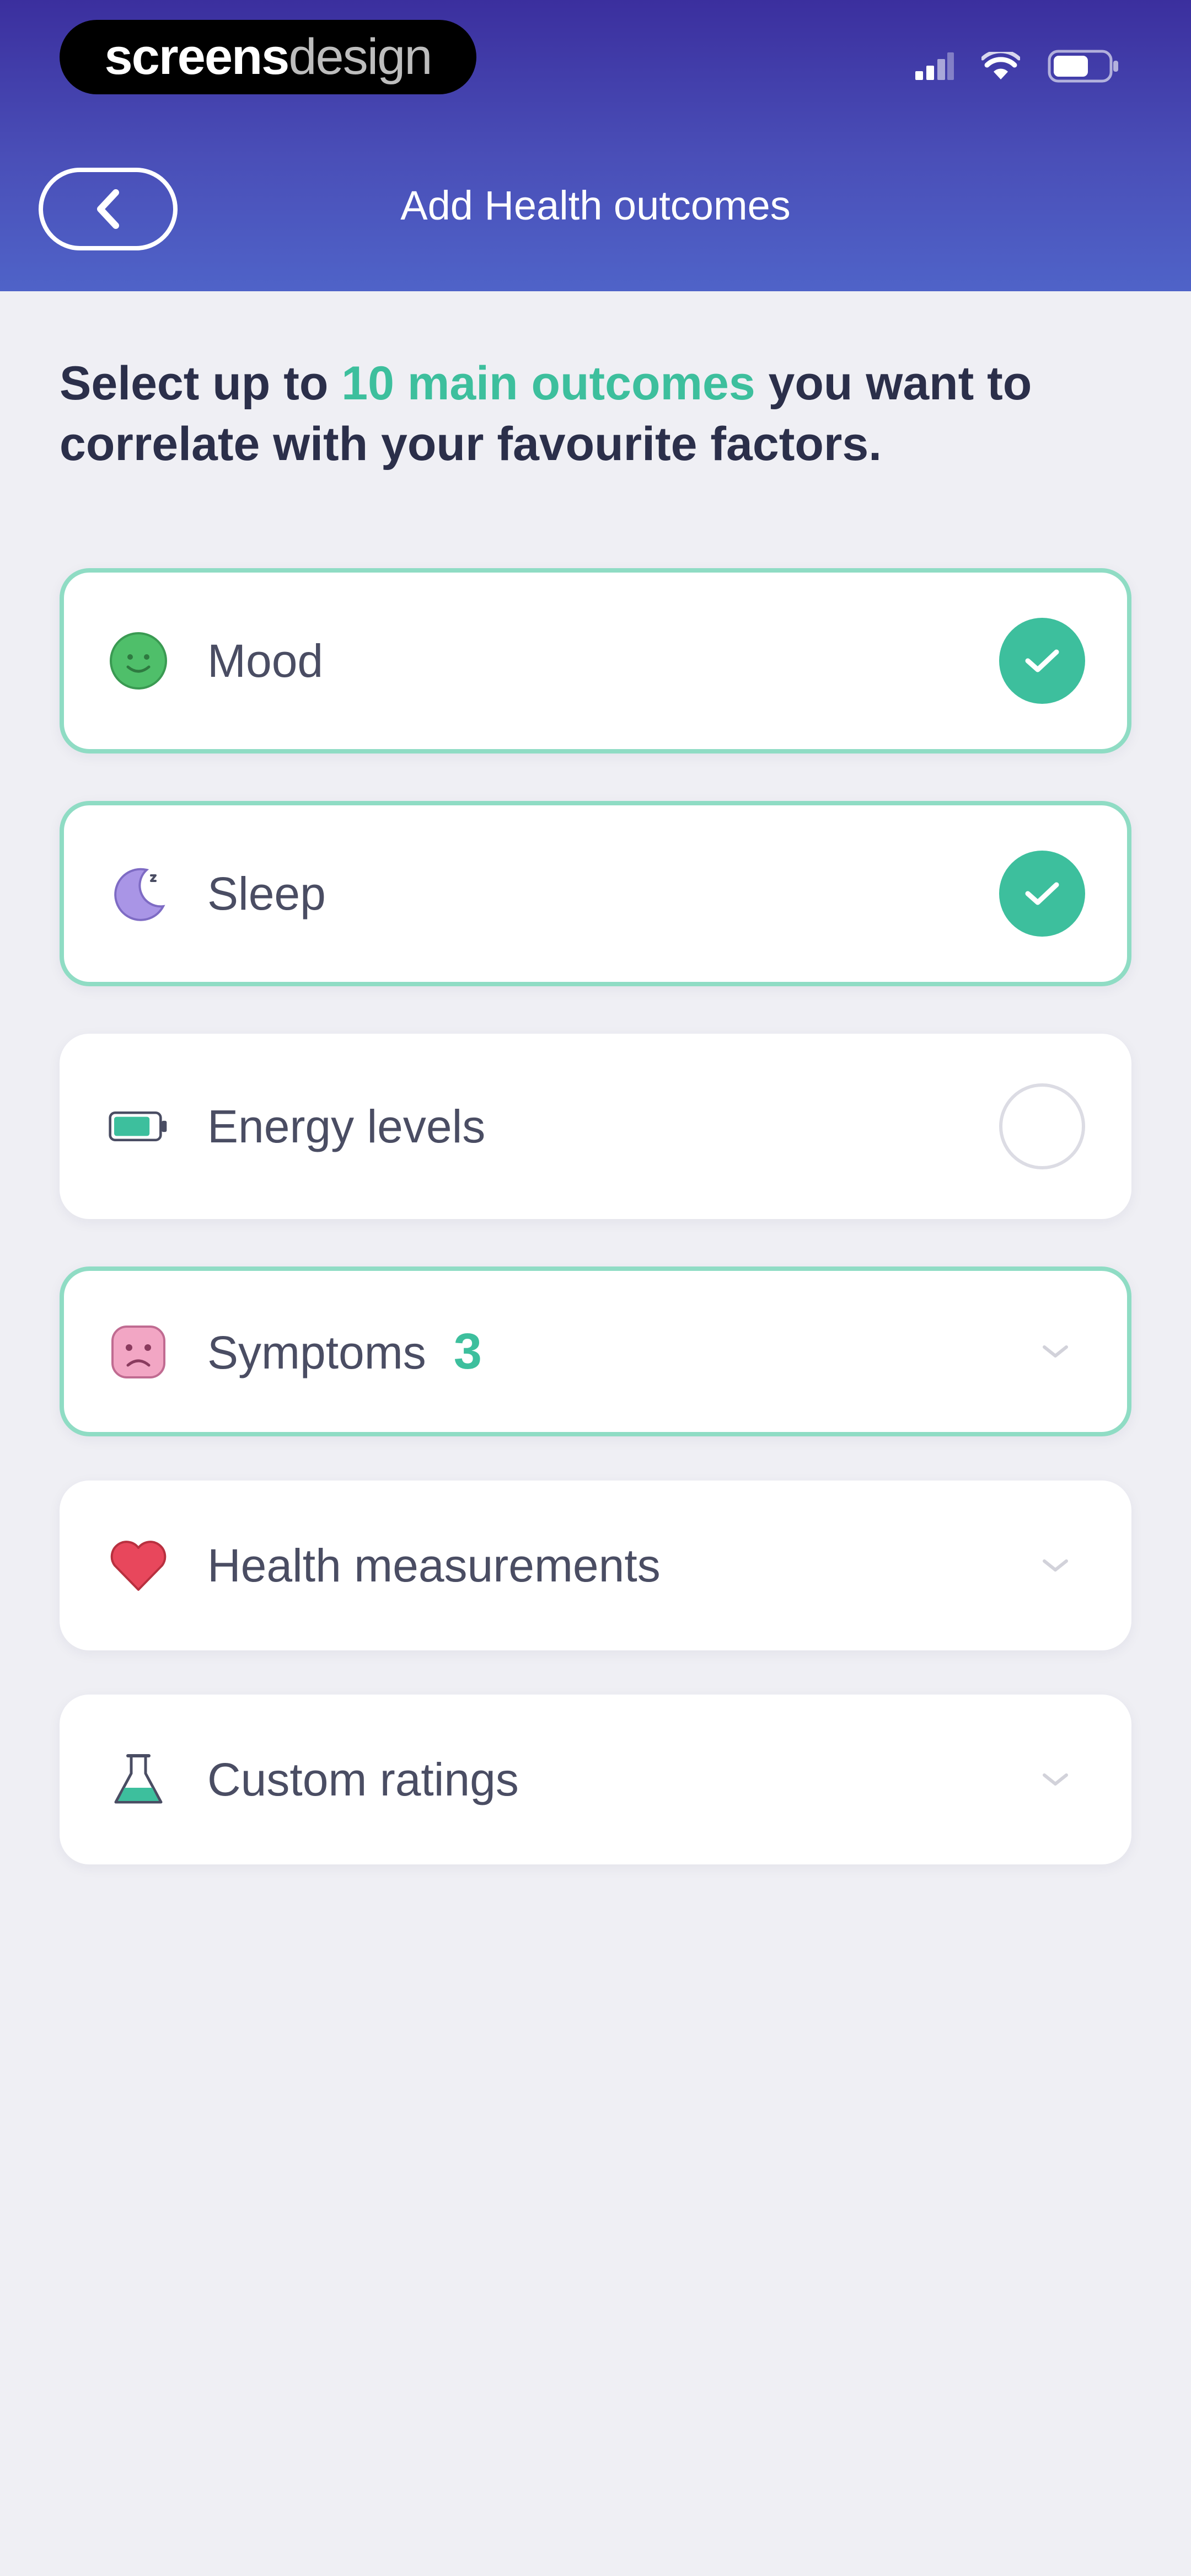 Image resolution: width=1191 pixels, height=2576 pixels. What do you see at coordinates (1042, 1126) in the screenshot?
I see `checkbox-unchecked` at bounding box center [1042, 1126].